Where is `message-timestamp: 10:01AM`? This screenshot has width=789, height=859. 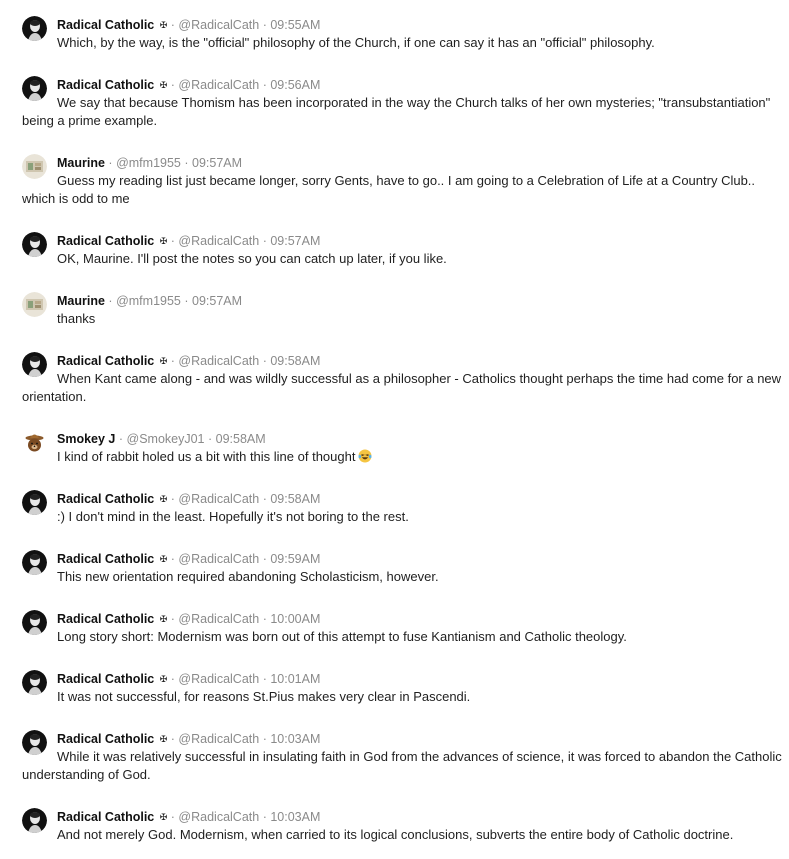 message-timestamp: 10:01AM is located at coordinates (295, 679).